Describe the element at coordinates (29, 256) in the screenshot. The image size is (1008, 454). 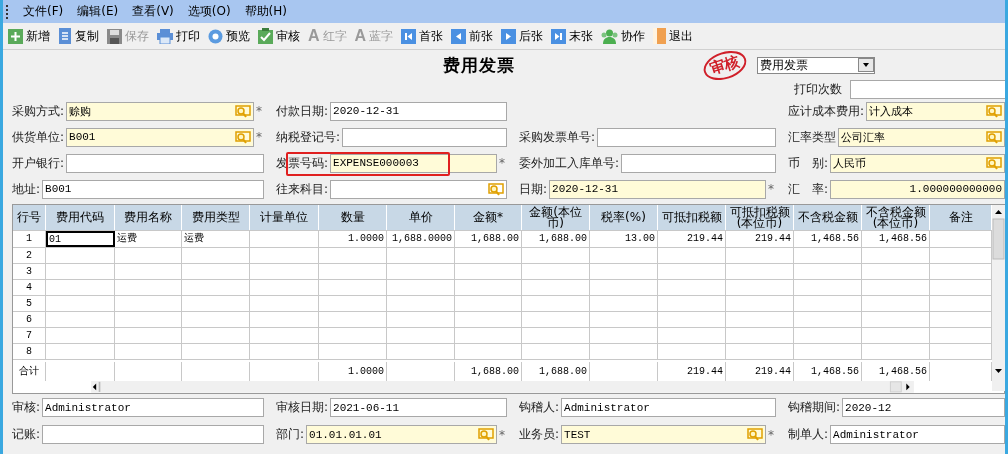
I see `row-number: 2` at that location.